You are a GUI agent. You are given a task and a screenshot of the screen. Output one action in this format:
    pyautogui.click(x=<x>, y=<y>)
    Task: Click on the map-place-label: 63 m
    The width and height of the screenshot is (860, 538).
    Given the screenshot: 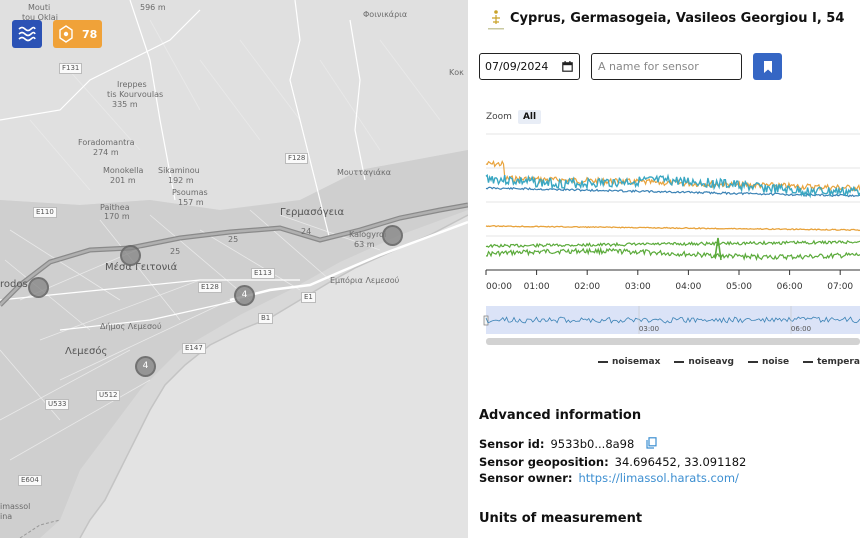 What is the action you would take?
    pyautogui.click(x=364, y=244)
    